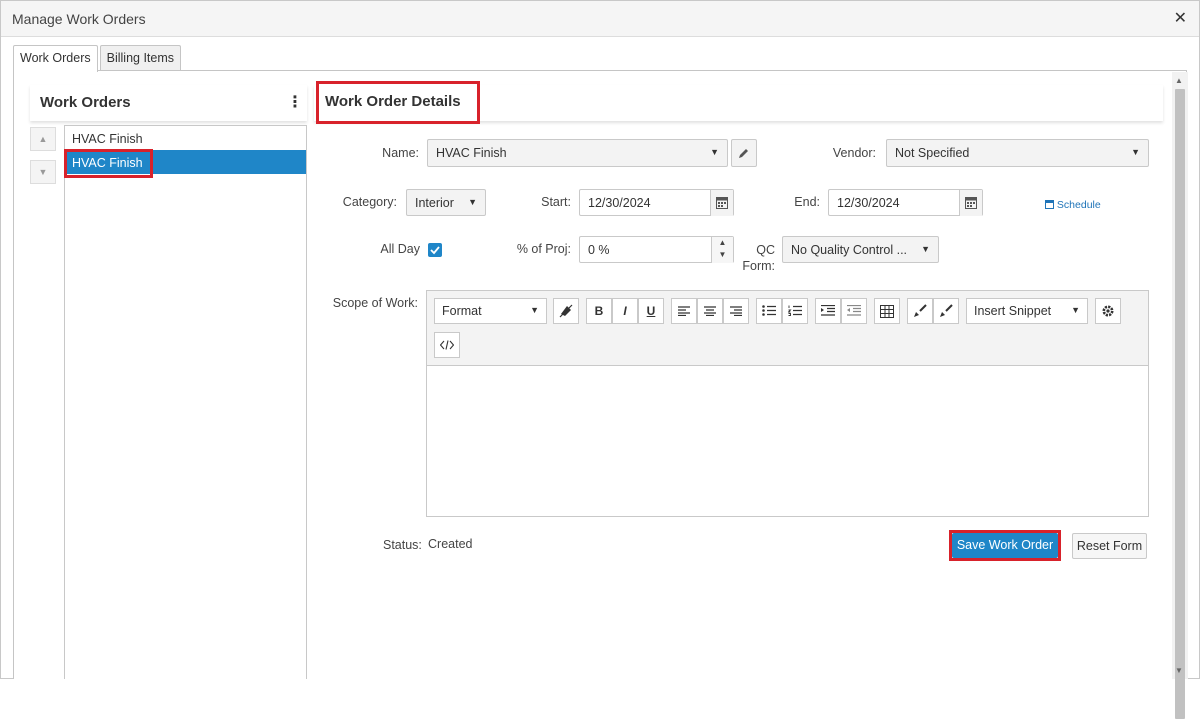 The image size is (1200, 719). Describe the element at coordinates (619, 203) in the screenshot. I see `start-date-value: 12/30/2024` at that location.